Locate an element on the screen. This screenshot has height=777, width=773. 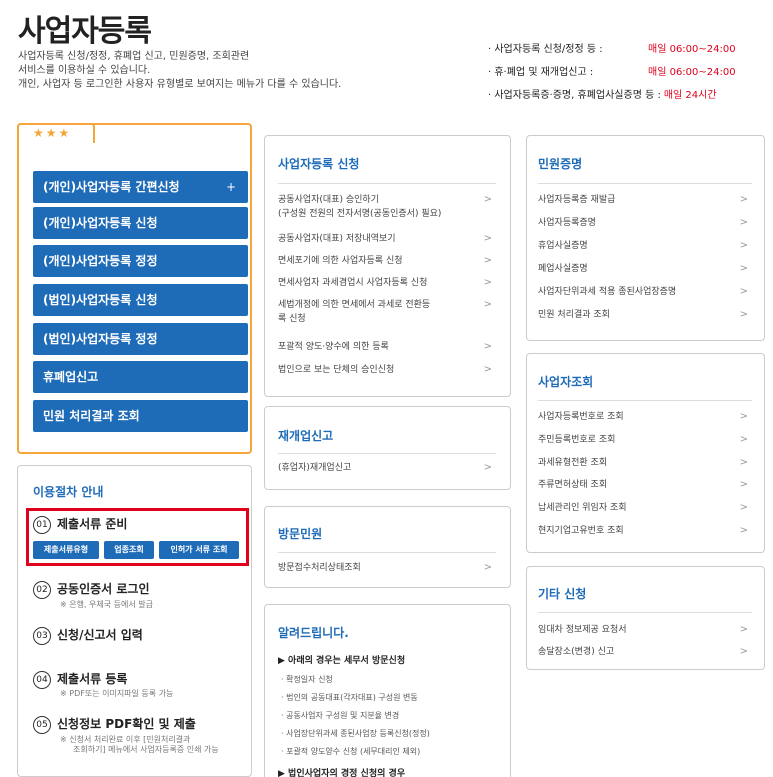
notice-subtitle: ▶ 아래의 경우는 세무서 방문신청 is located at coordinates (342, 661).